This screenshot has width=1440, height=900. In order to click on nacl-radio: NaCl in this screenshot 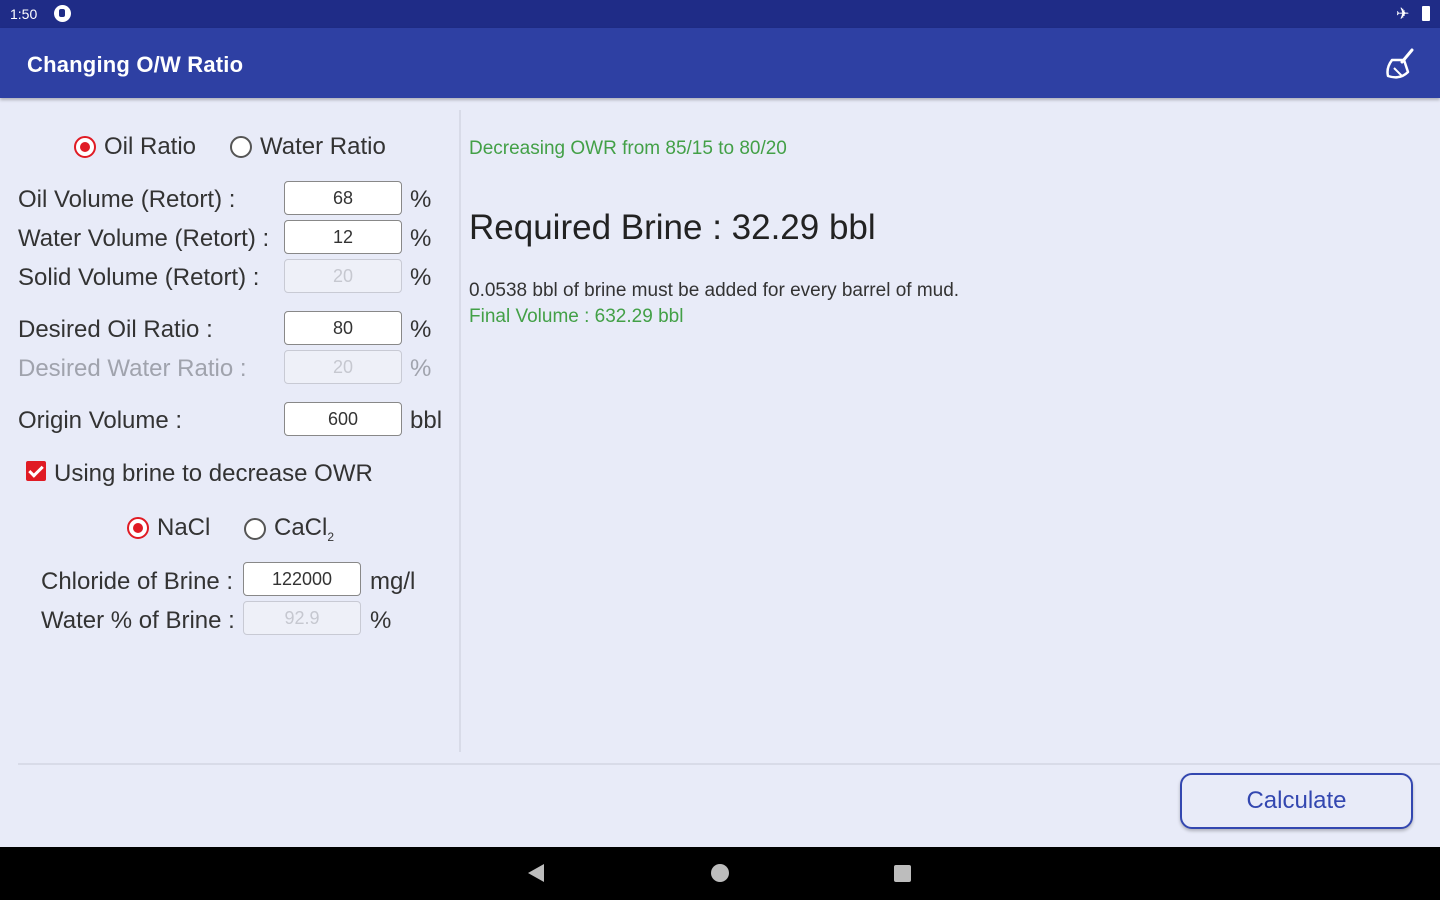, I will do `click(168, 528)`.